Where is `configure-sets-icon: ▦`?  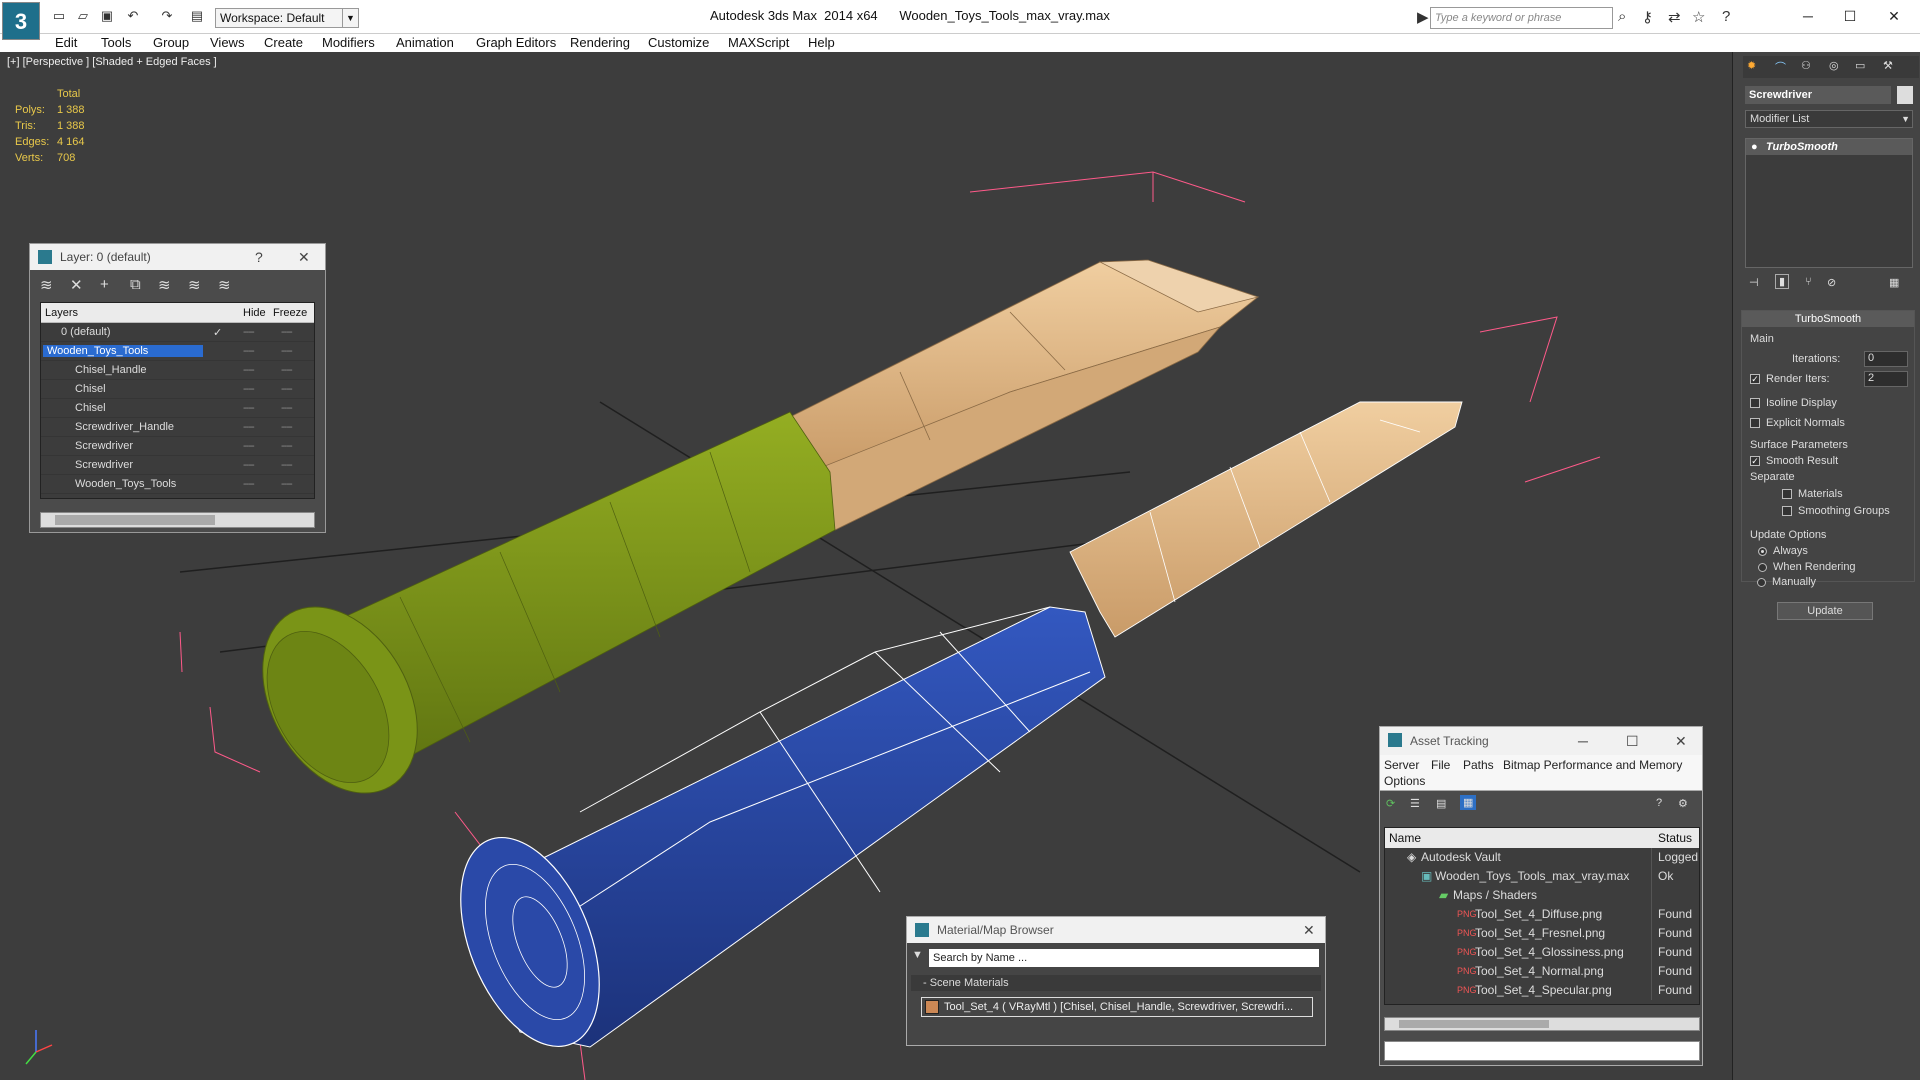
configure-sets-icon: ▦ is located at coordinates (1894, 282).